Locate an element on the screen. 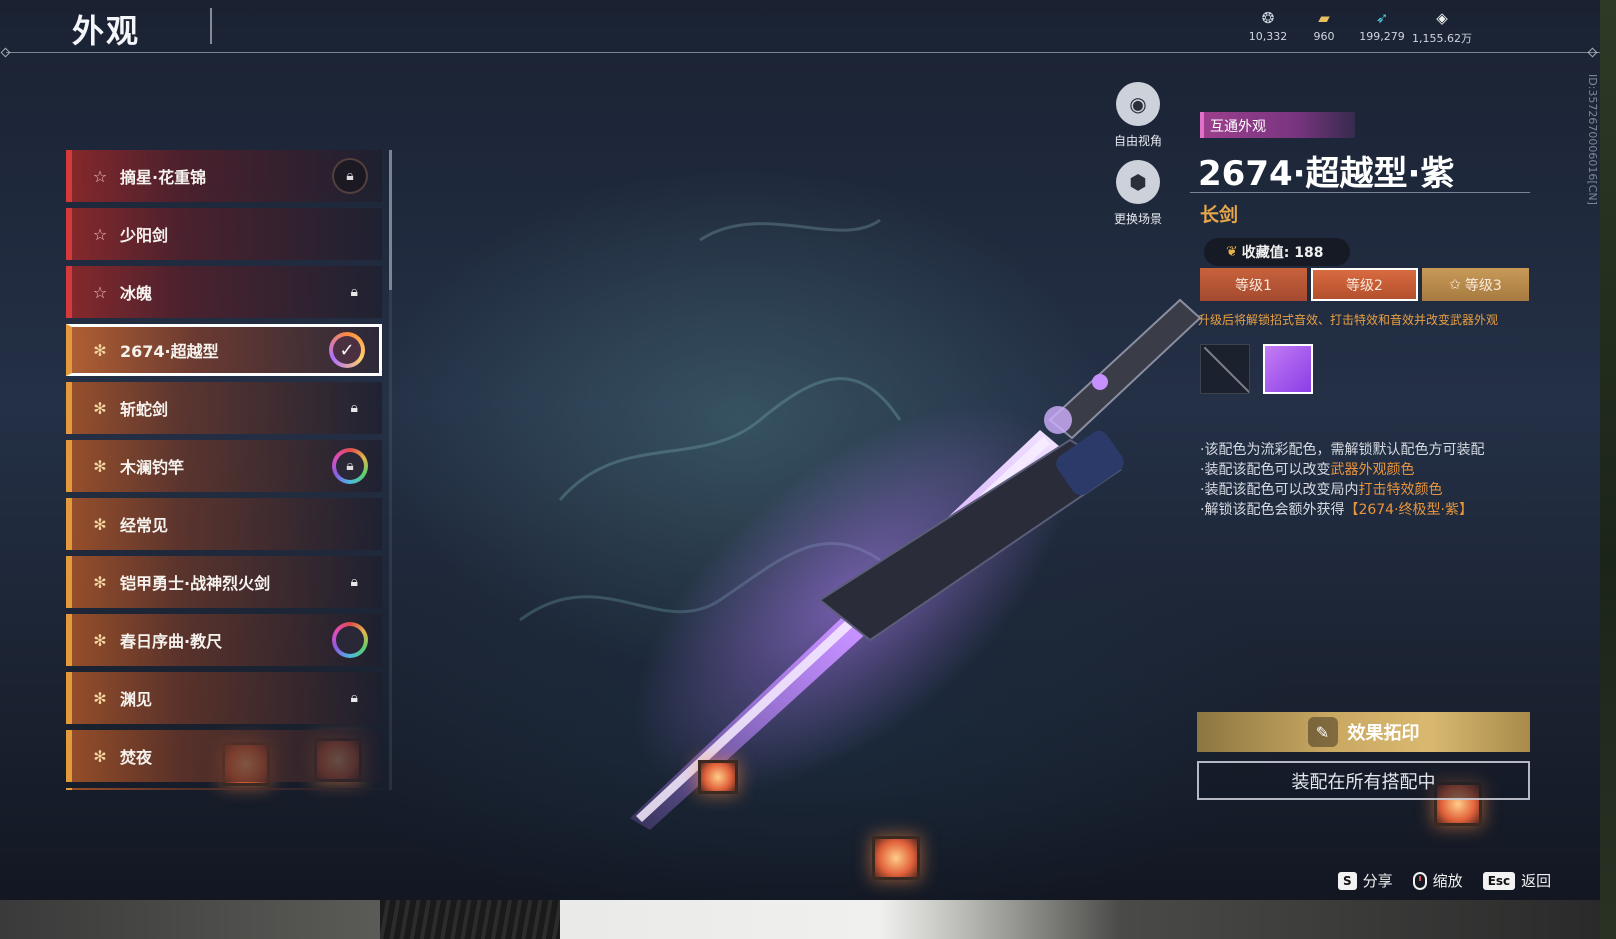 This screenshot has height=939, width=1616. currency-feather: ➶ 199,279 is located at coordinates (1382, 27).